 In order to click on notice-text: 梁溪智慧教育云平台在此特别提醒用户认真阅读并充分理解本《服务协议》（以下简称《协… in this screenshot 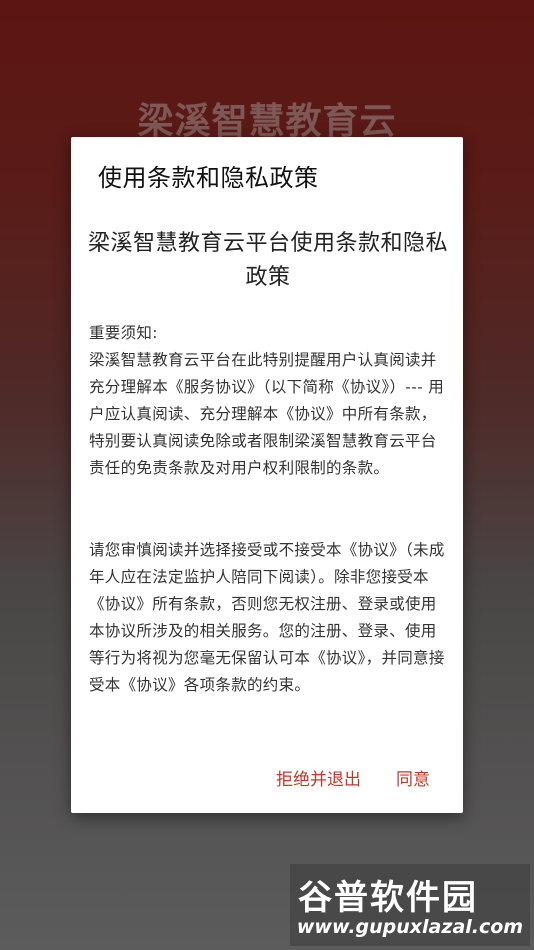, I will do `click(267, 414)`.